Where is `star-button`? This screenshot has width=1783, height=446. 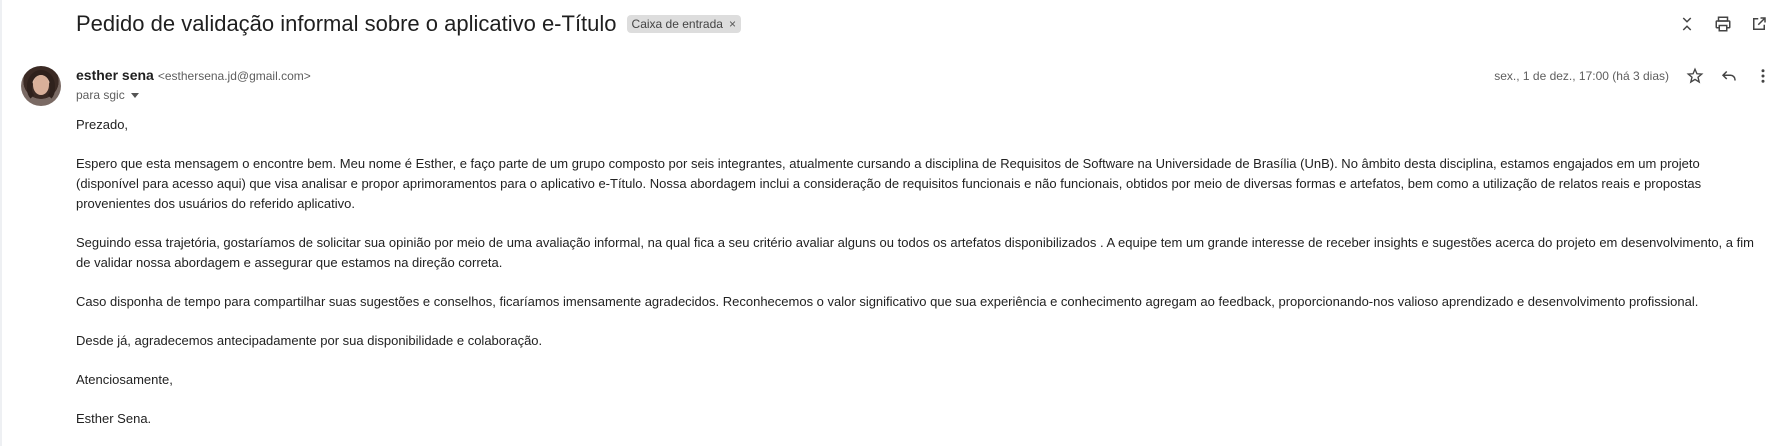
star-button is located at coordinates (1695, 76).